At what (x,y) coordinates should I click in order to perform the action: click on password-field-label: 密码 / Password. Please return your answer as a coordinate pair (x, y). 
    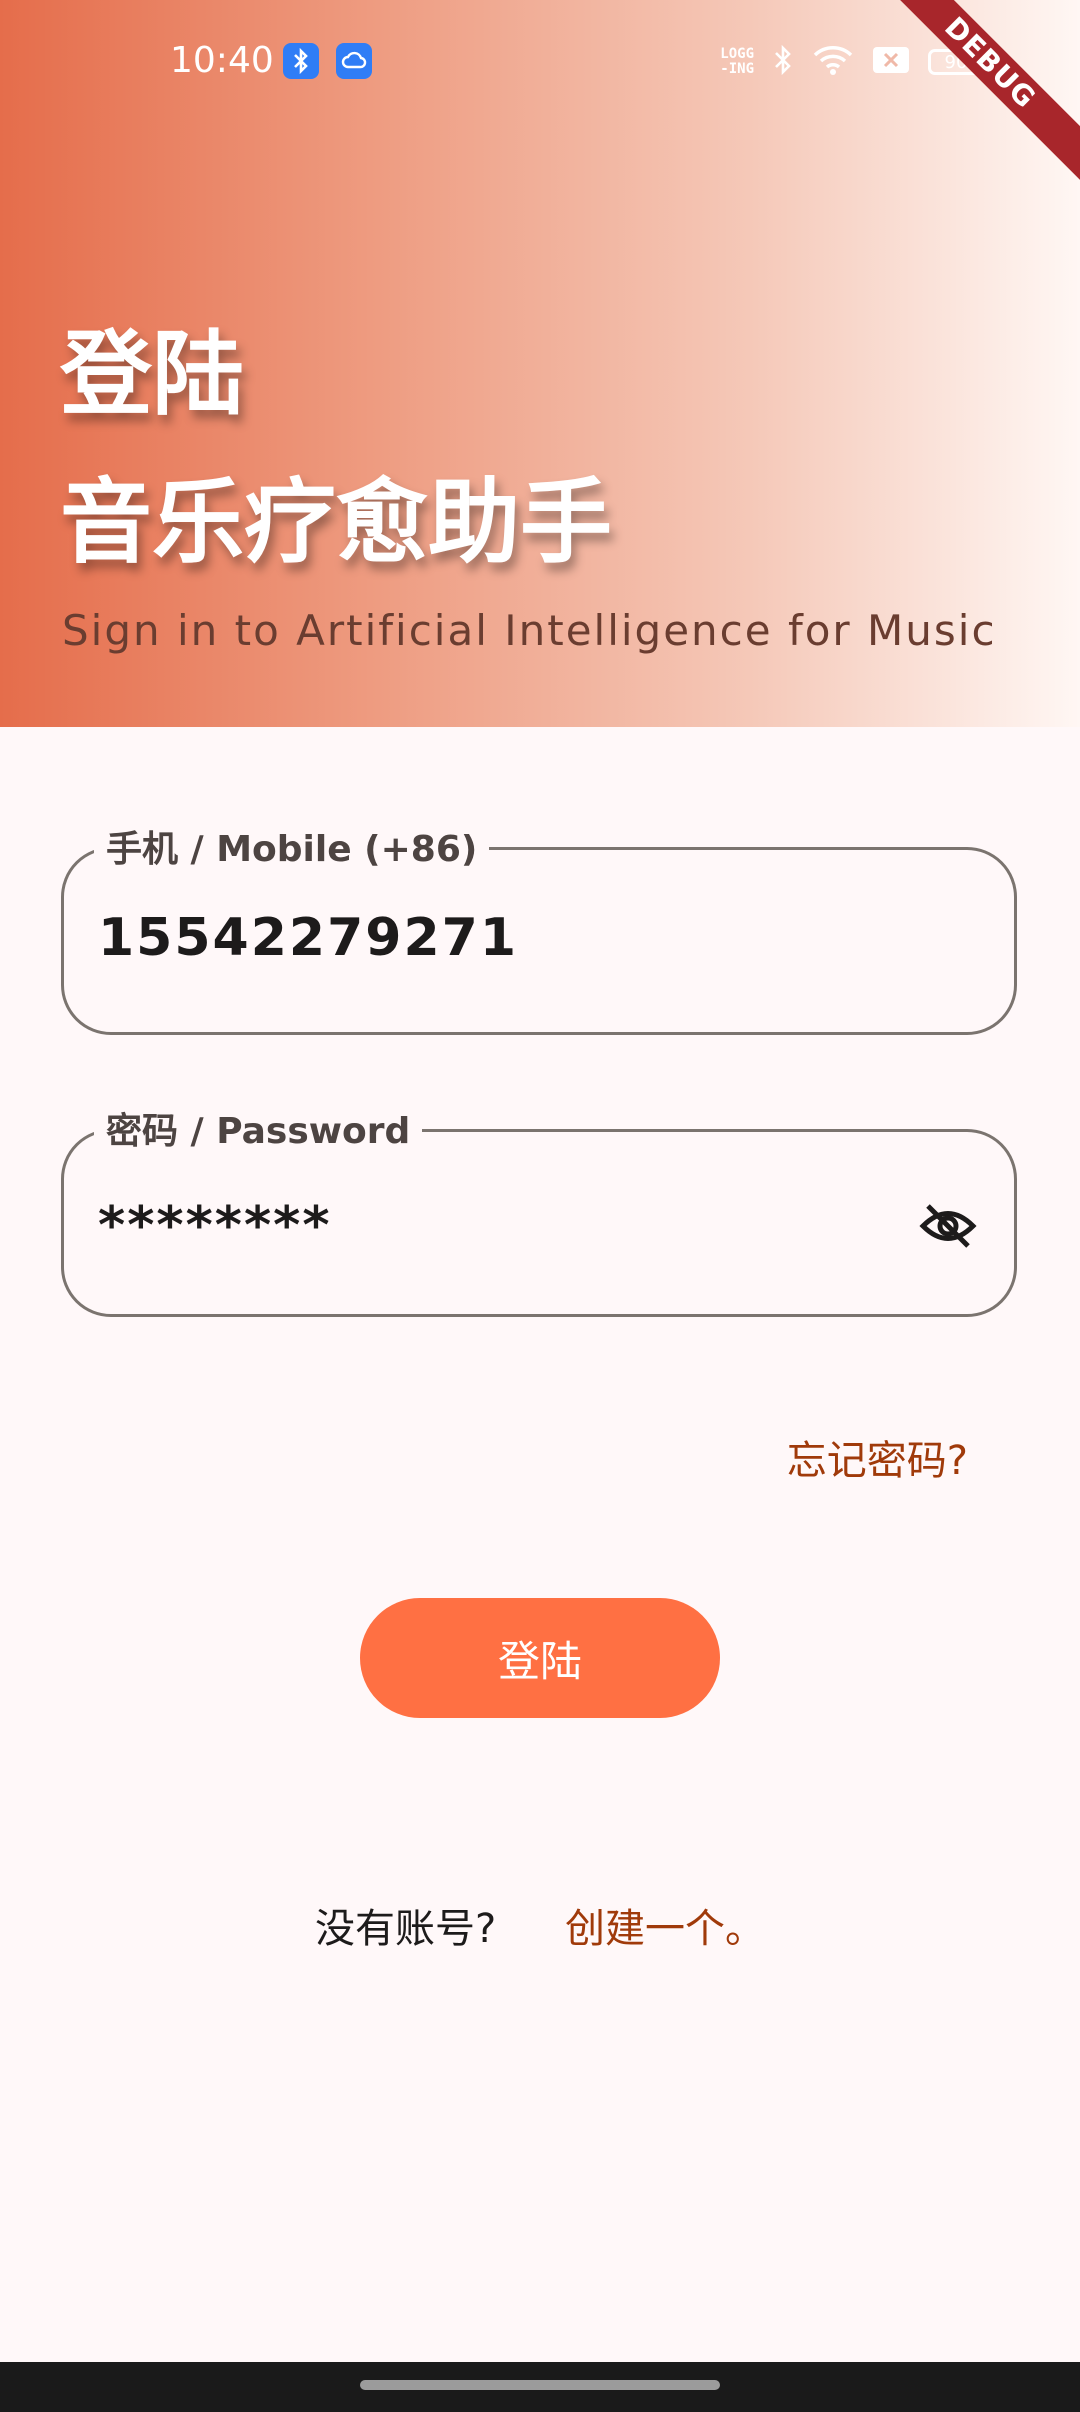
    Looking at the image, I should click on (258, 1128).